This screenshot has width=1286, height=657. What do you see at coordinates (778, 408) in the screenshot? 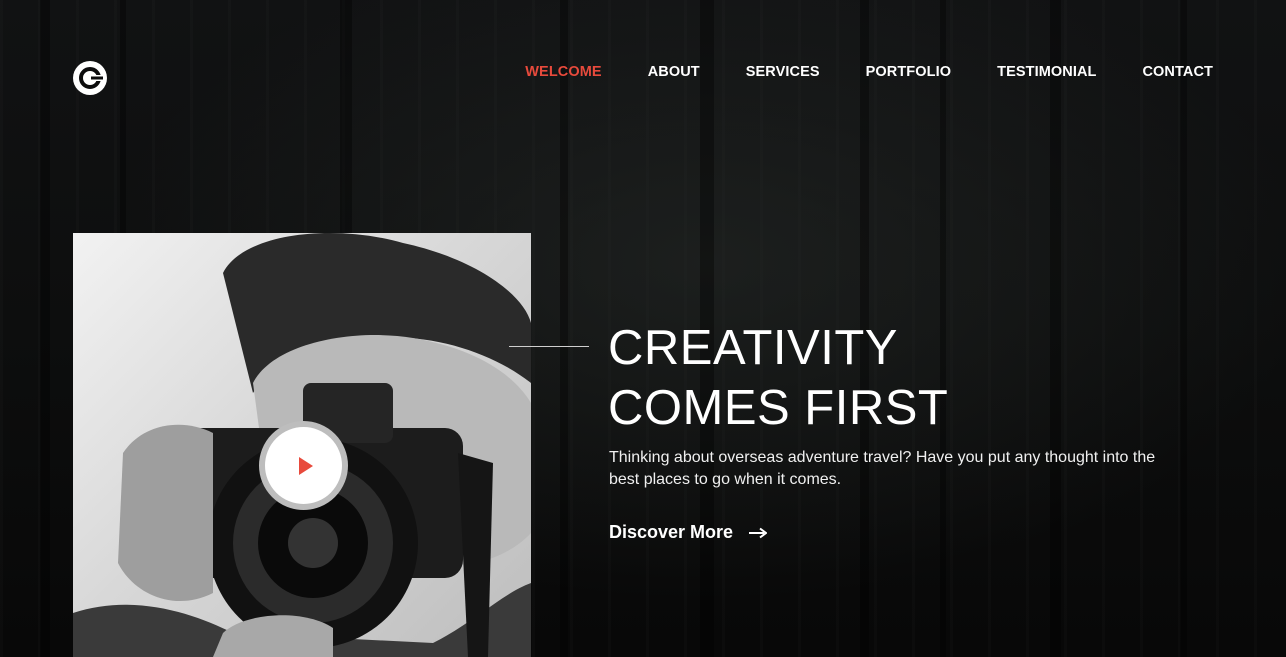
I see `hero-title-line-2: COMES FIRST` at bounding box center [778, 408].